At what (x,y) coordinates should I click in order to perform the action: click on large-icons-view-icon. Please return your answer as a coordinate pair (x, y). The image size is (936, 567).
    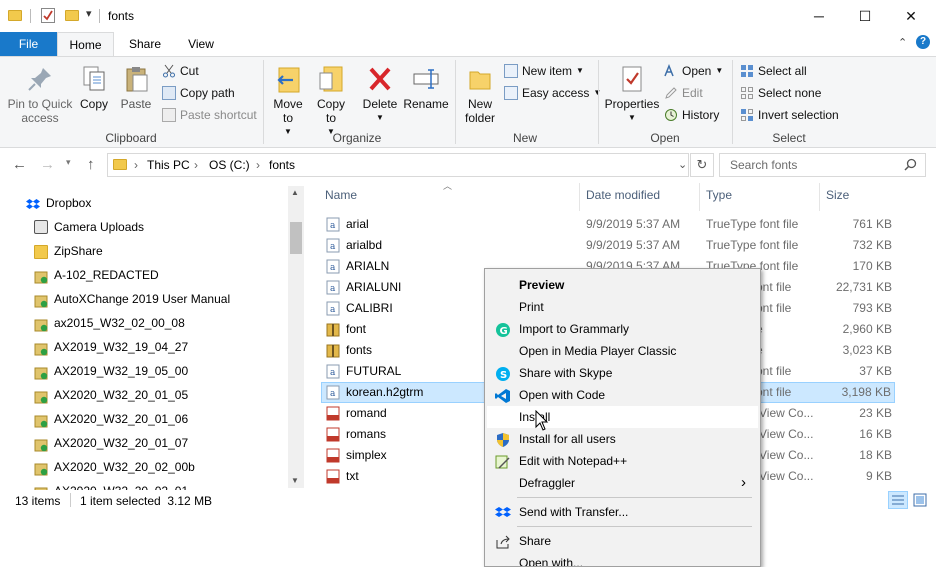
    Looking at the image, I should click on (920, 500).